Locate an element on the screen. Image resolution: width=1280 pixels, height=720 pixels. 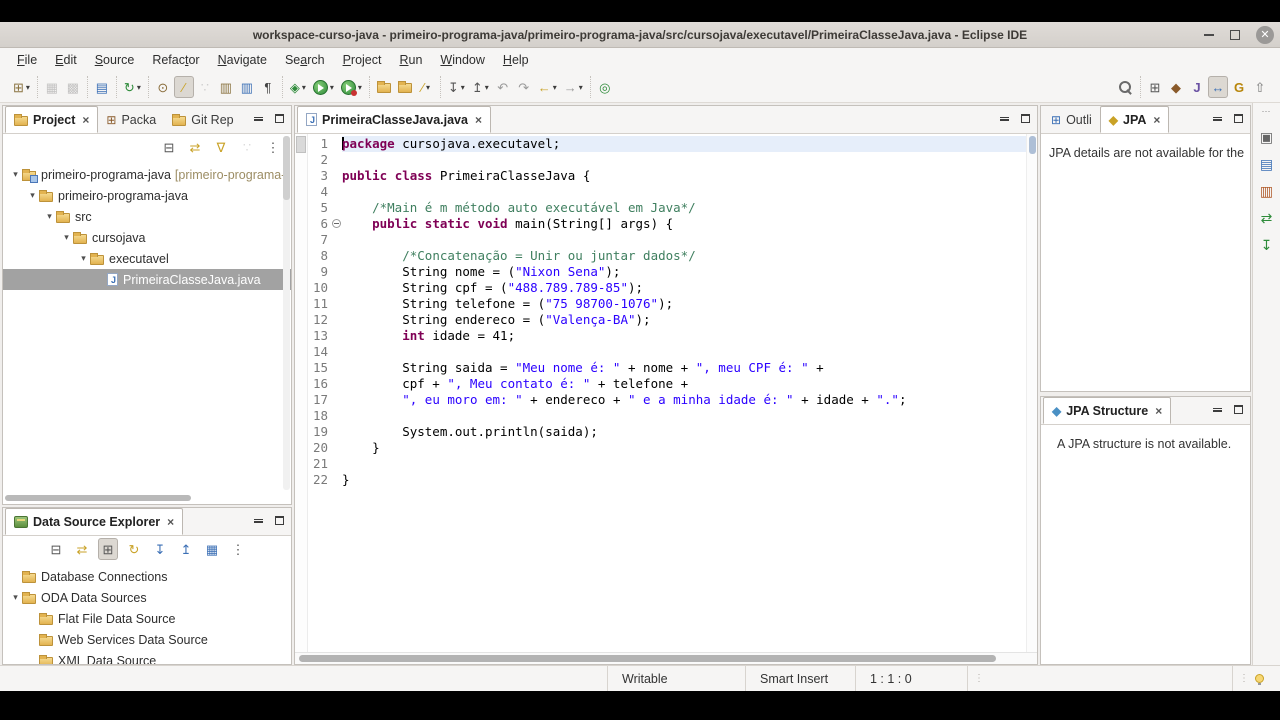
menu-search: Search is located at coordinates (305, 60).